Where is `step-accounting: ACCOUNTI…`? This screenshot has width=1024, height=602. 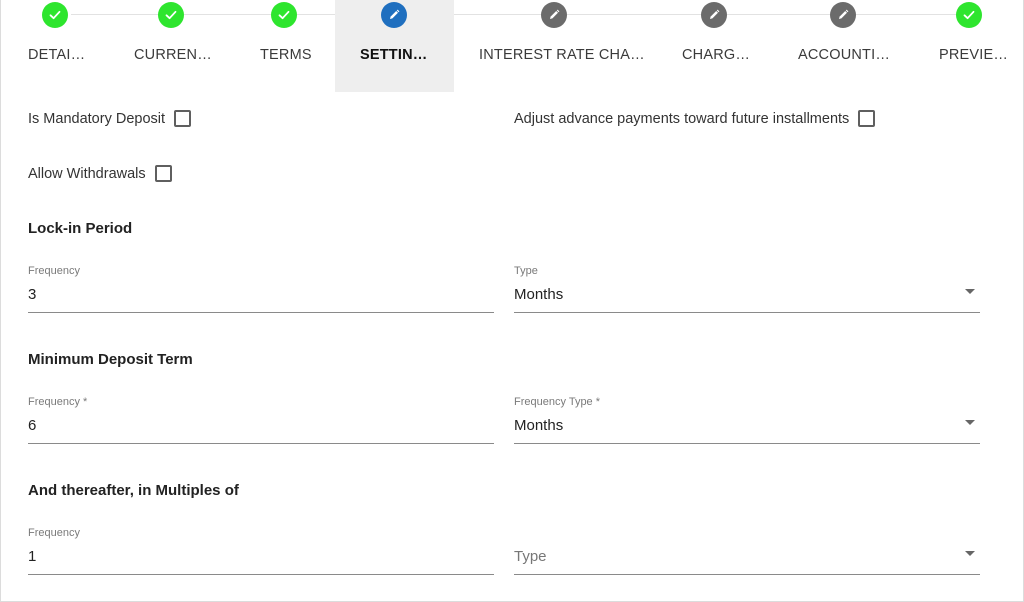
step-accounting: ACCOUNTI… is located at coordinates (842, 46).